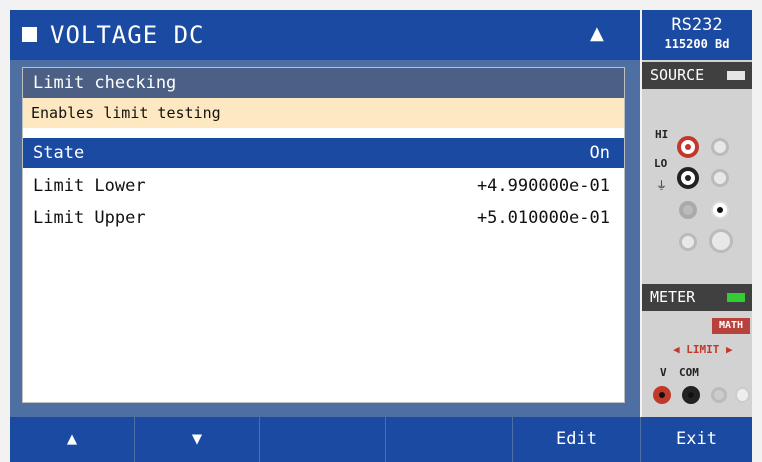 The image size is (762, 462). I want to click on baud-rate: 115200 Bd, so click(697, 44).